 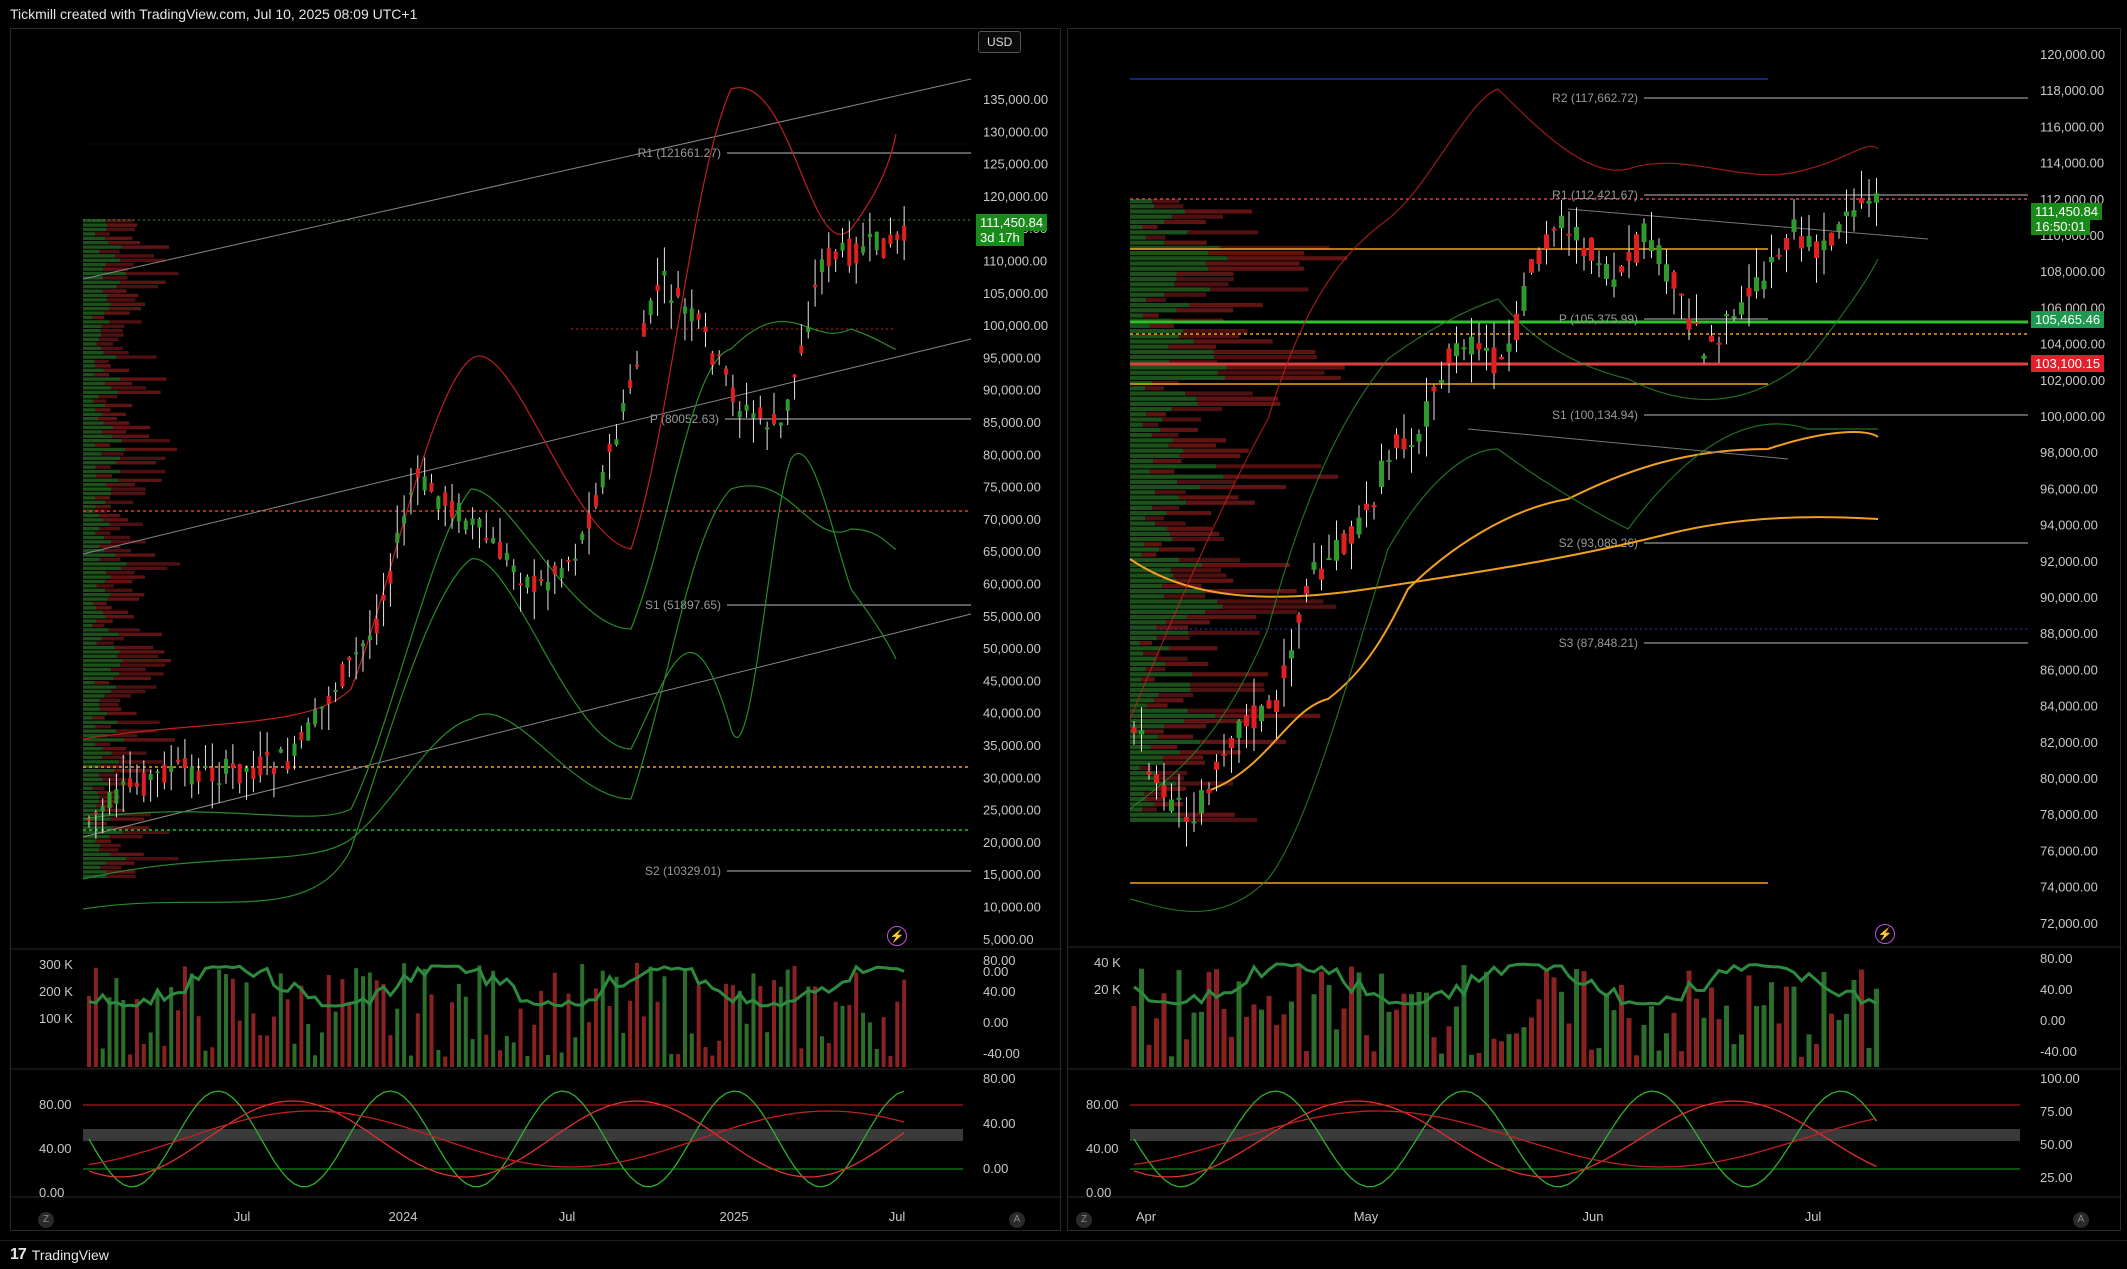 What do you see at coordinates (2056, 1177) in the screenshot?
I see `stoch-axis-label: 25.00` at bounding box center [2056, 1177].